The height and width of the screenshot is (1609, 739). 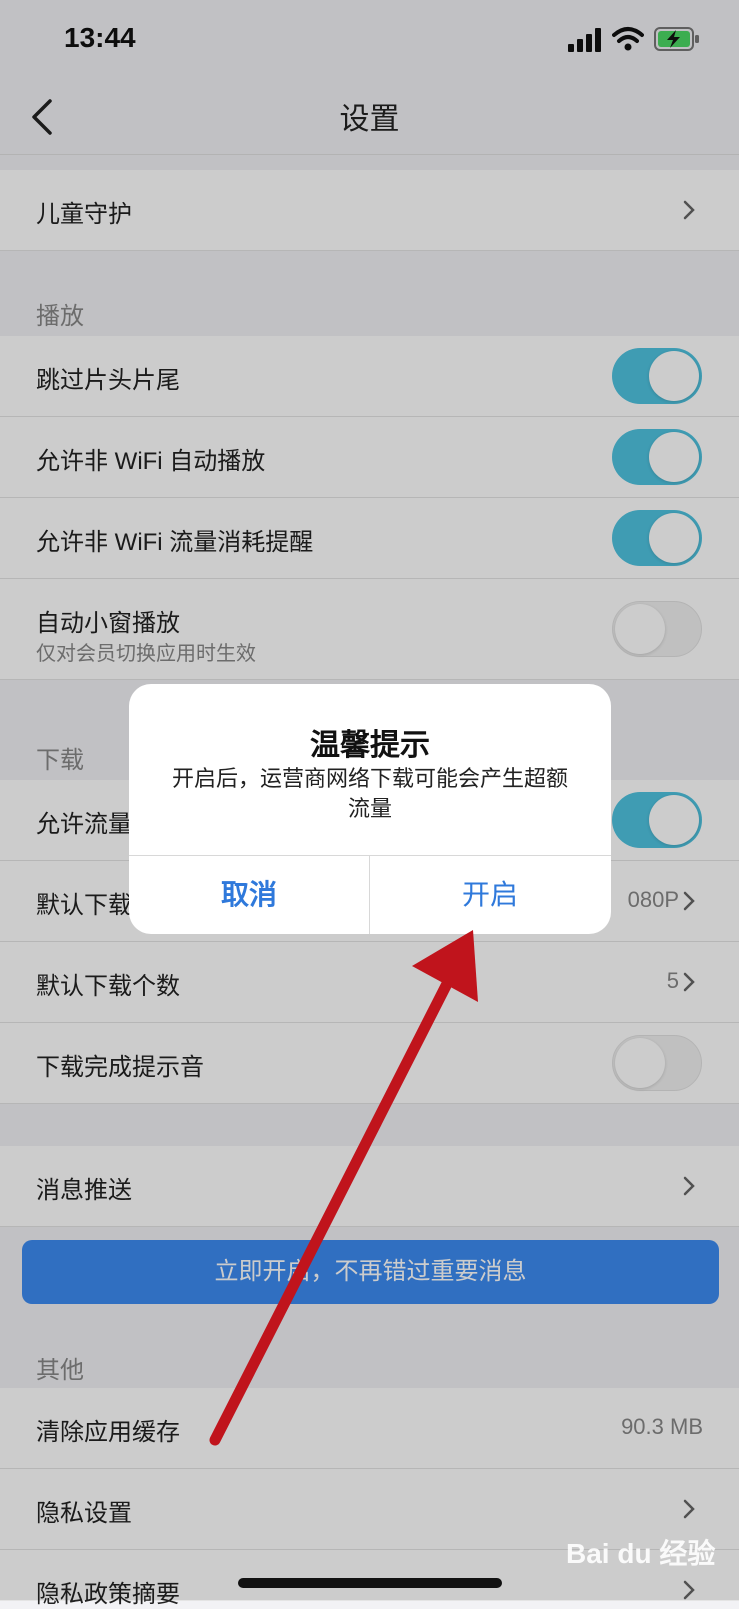 What do you see at coordinates (641, 1553) in the screenshot?
I see `watermark-logo: Bai du 经验` at bounding box center [641, 1553].